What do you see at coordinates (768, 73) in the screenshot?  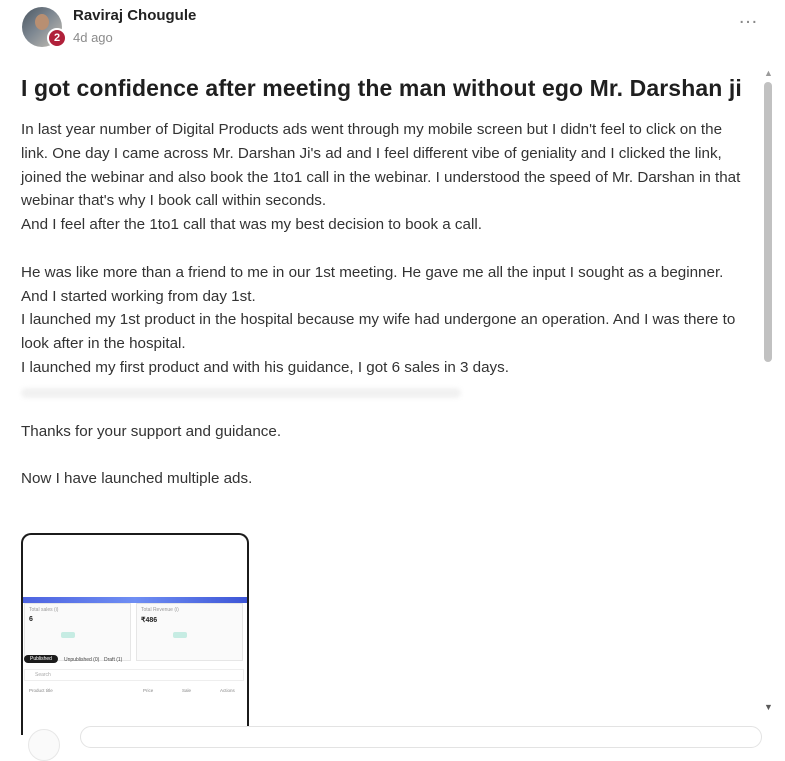 I see `scroll-up-arrow-icon: ▲` at bounding box center [768, 73].